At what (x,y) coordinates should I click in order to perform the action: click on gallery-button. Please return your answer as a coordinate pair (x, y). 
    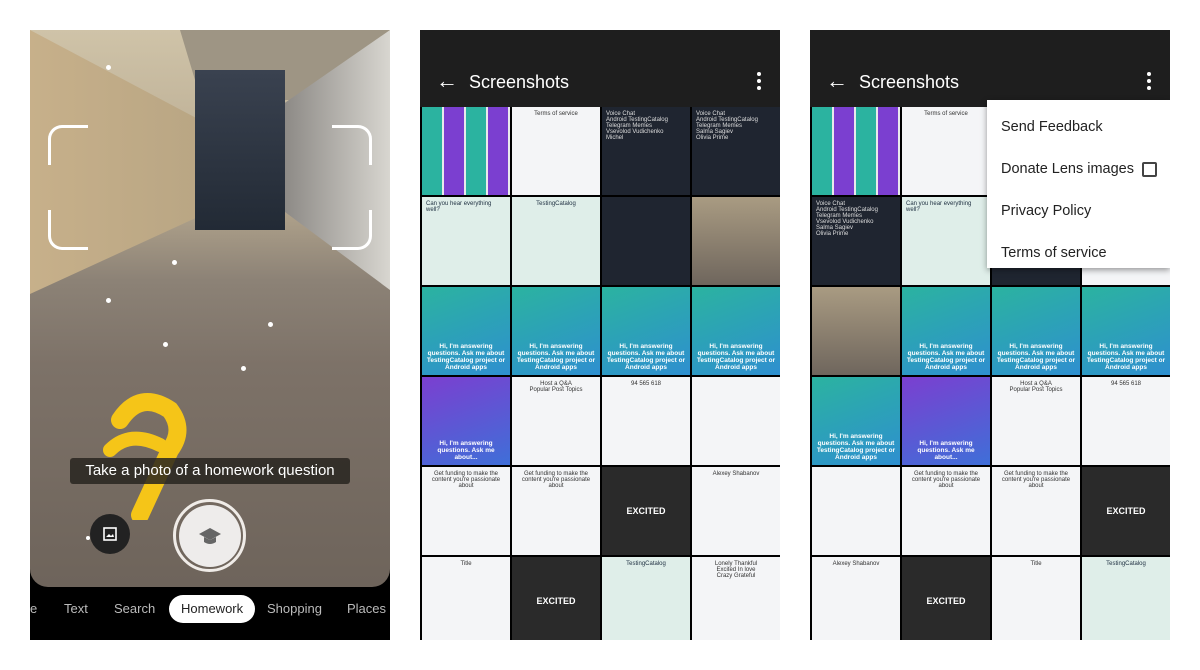
    Looking at the image, I should click on (110, 534).